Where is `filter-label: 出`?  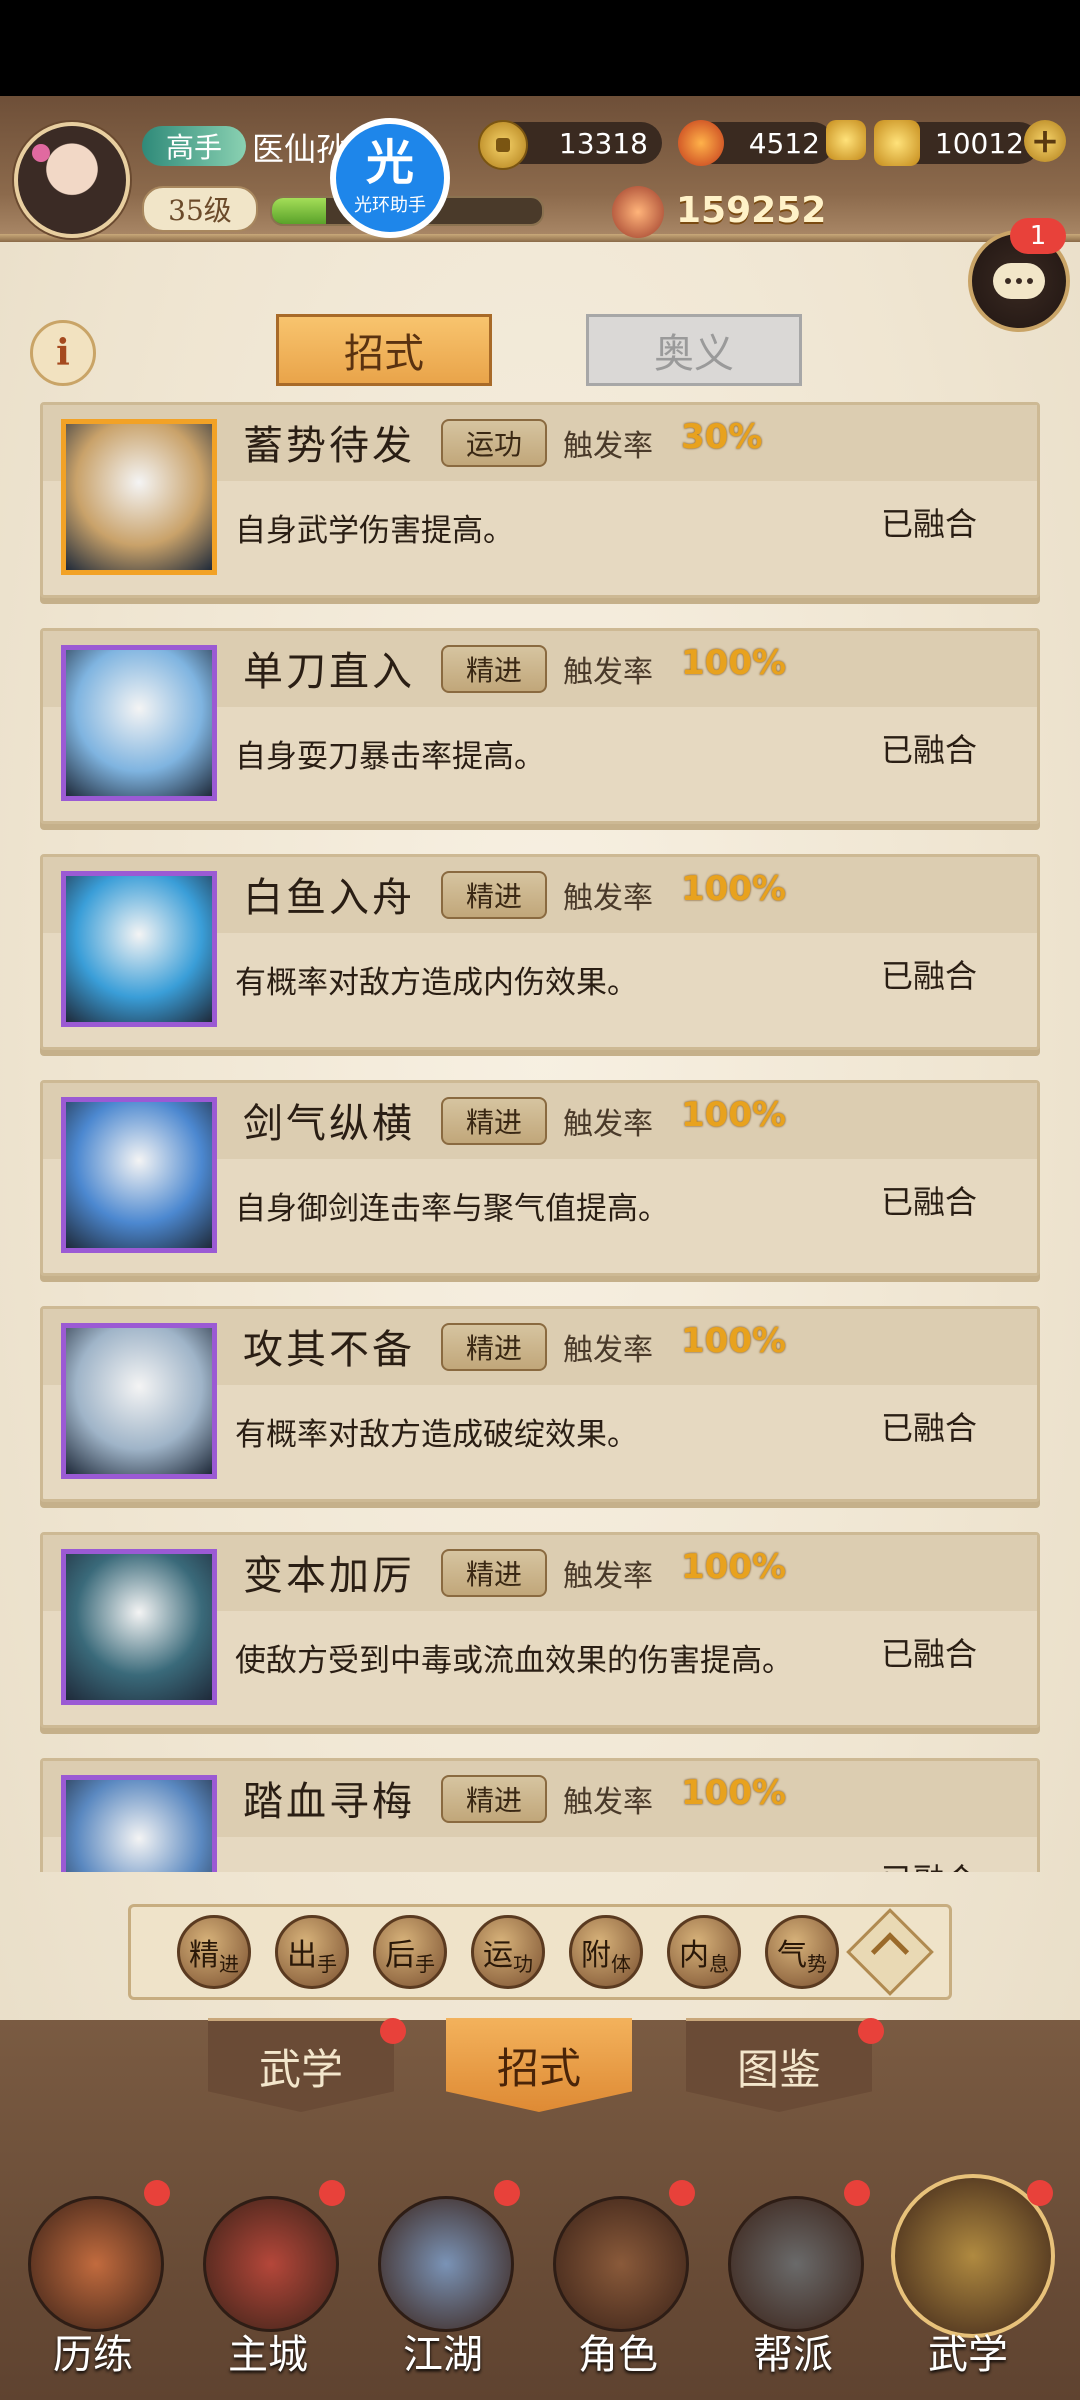 filter-label: 出 is located at coordinates (302, 1955).